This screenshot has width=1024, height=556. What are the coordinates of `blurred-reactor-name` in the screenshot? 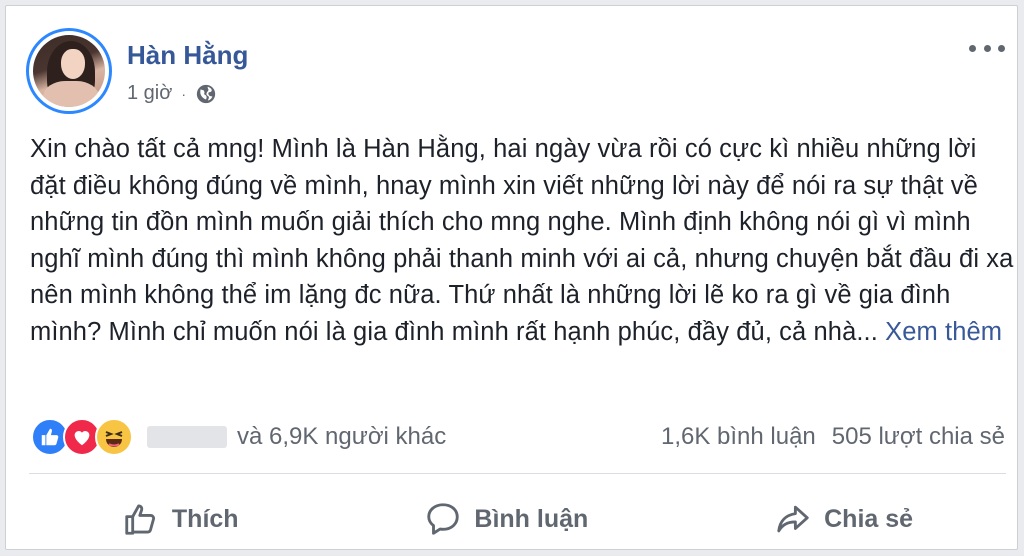 It's located at (187, 437).